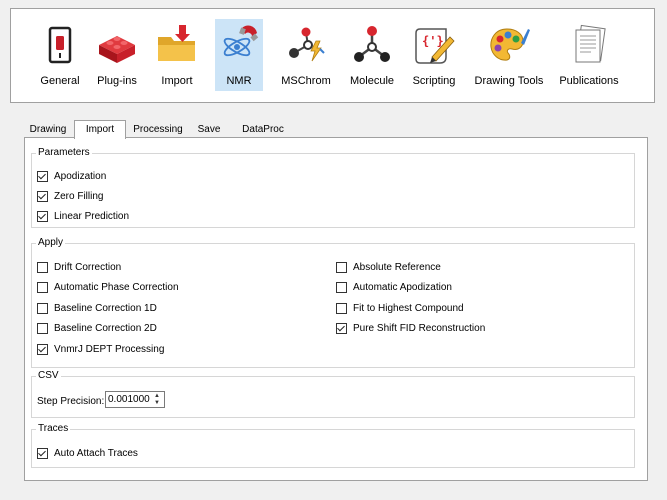 This screenshot has width=667, height=500. I want to click on toolbar-item-general: General, so click(60, 55).